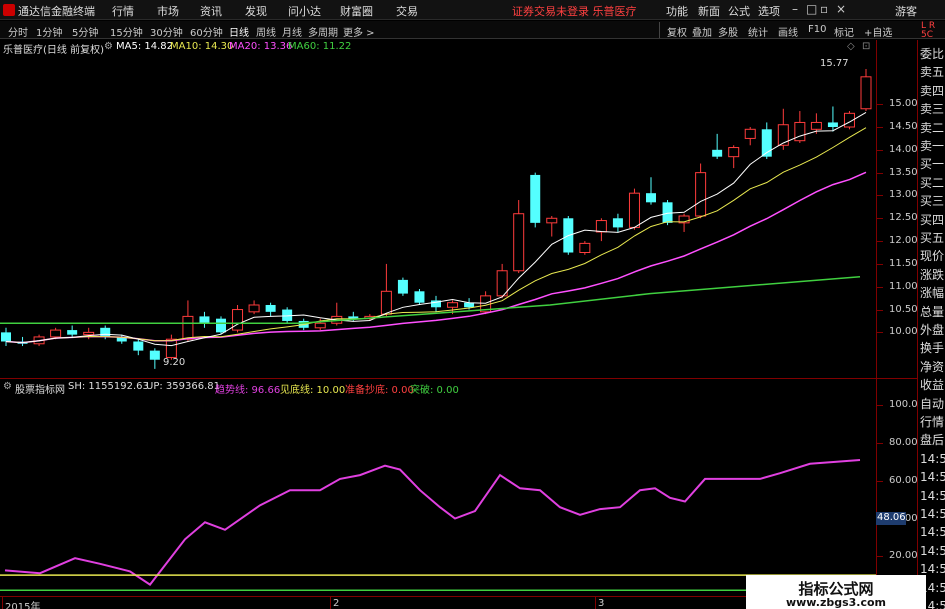 The height and width of the screenshot is (609, 945). What do you see at coordinates (728, 31) in the screenshot?
I see `multi-stock-button: 多股` at bounding box center [728, 31].